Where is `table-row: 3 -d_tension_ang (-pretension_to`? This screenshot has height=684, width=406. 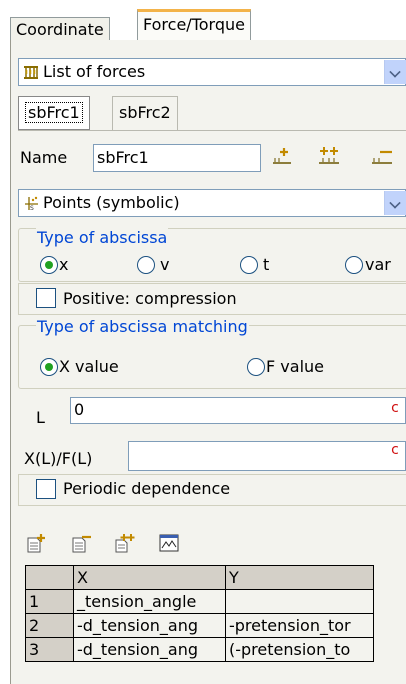 table-row: 3 -d_tension_ang (-pretension_to is located at coordinates (200, 650).